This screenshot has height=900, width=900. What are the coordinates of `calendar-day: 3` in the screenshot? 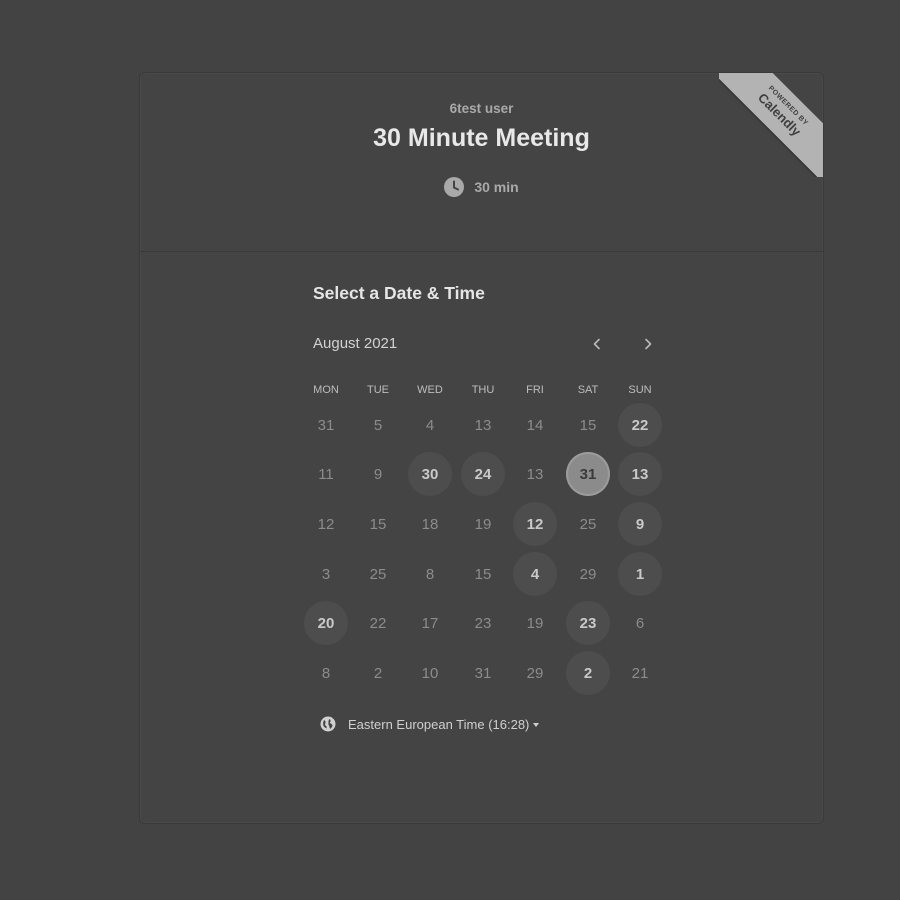 It's located at (326, 574).